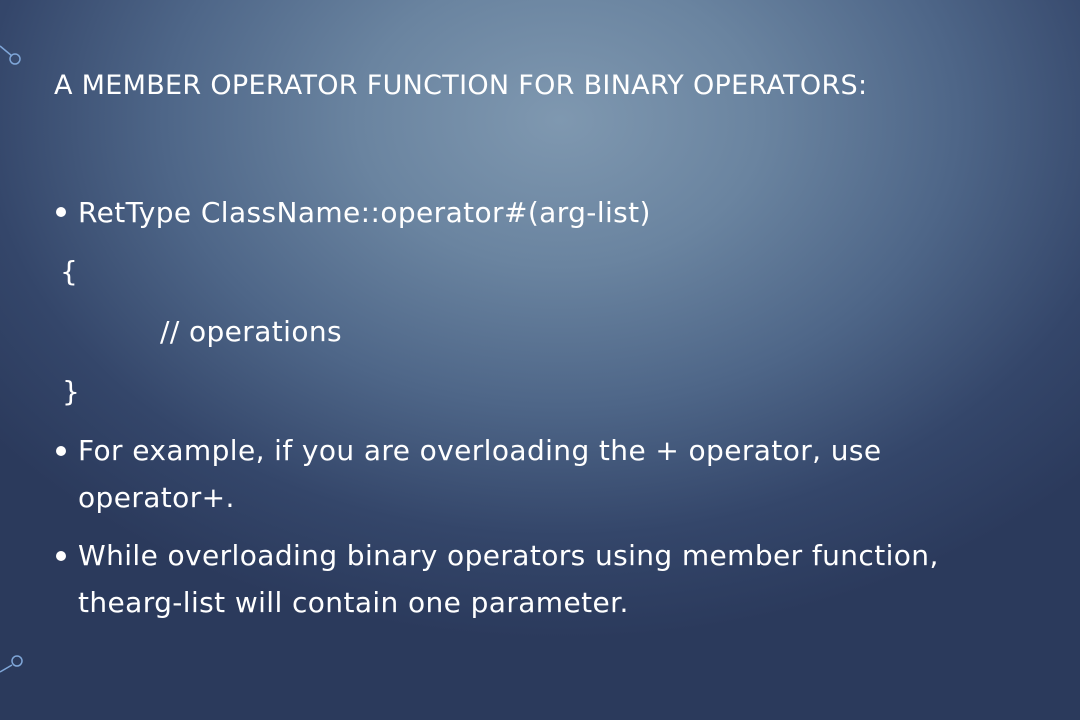 This screenshot has height=720, width=1080. What do you see at coordinates (69, 271) in the screenshot?
I see `code-open-brace: {` at bounding box center [69, 271].